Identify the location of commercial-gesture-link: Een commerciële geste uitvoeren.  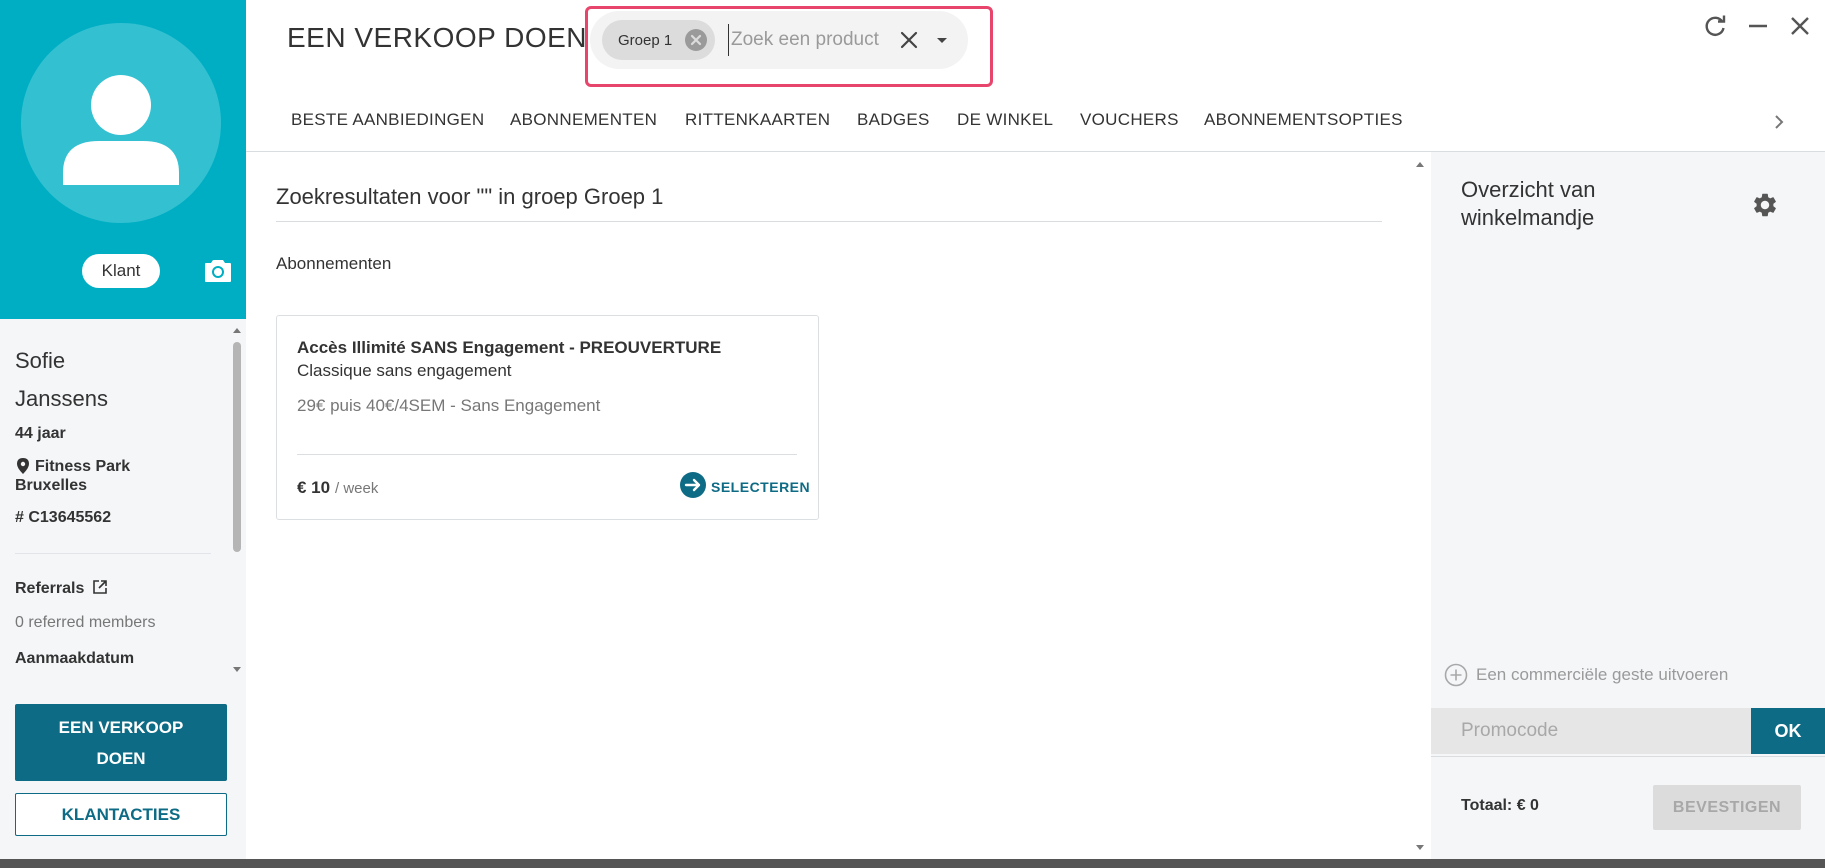
(1602, 675).